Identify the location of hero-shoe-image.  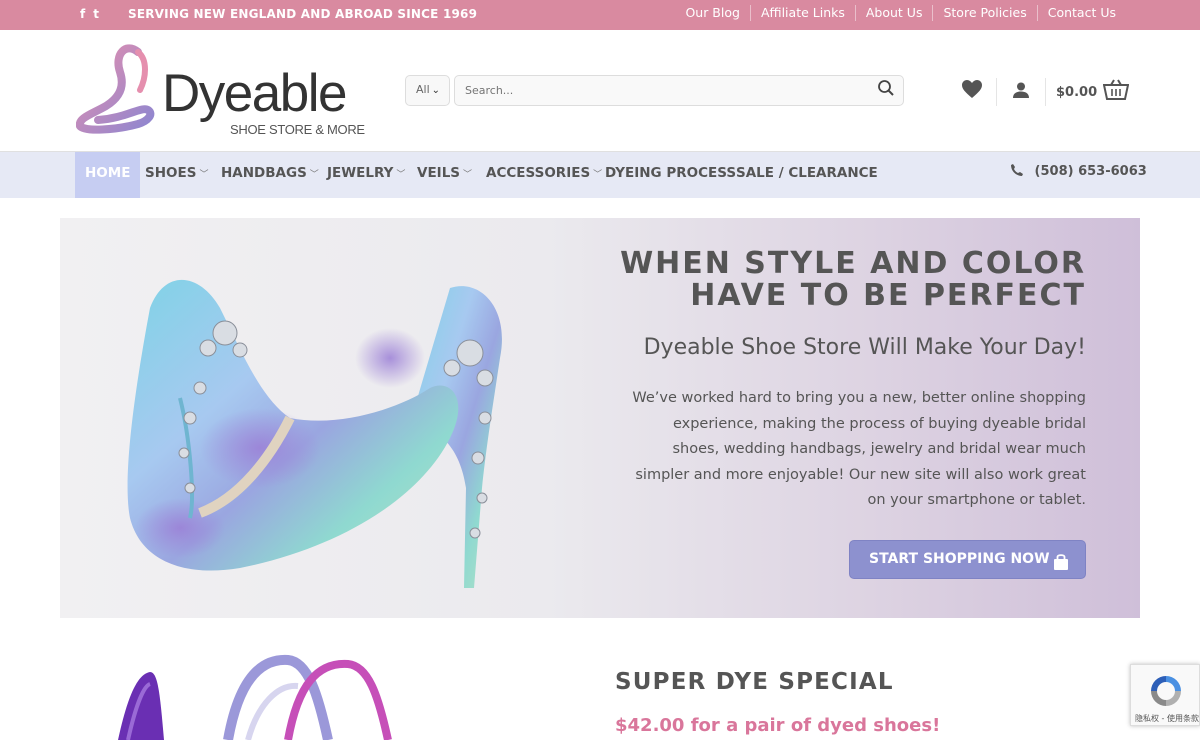
(314, 433).